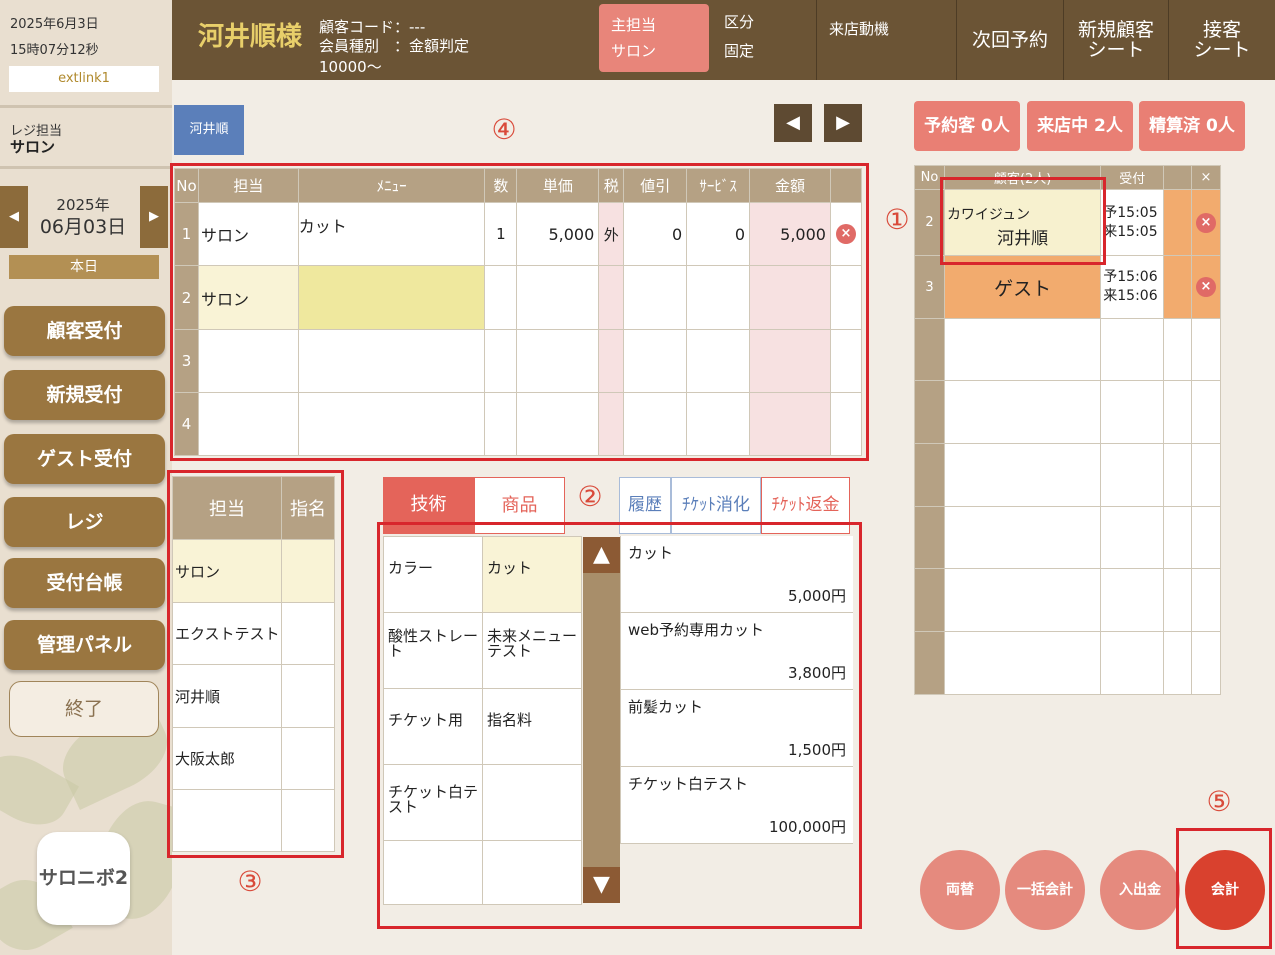 This screenshot has height=955, width=1275. I want to click on tab-ticket-use: ﾁｹｯﾄ消化, so click(716, 505).